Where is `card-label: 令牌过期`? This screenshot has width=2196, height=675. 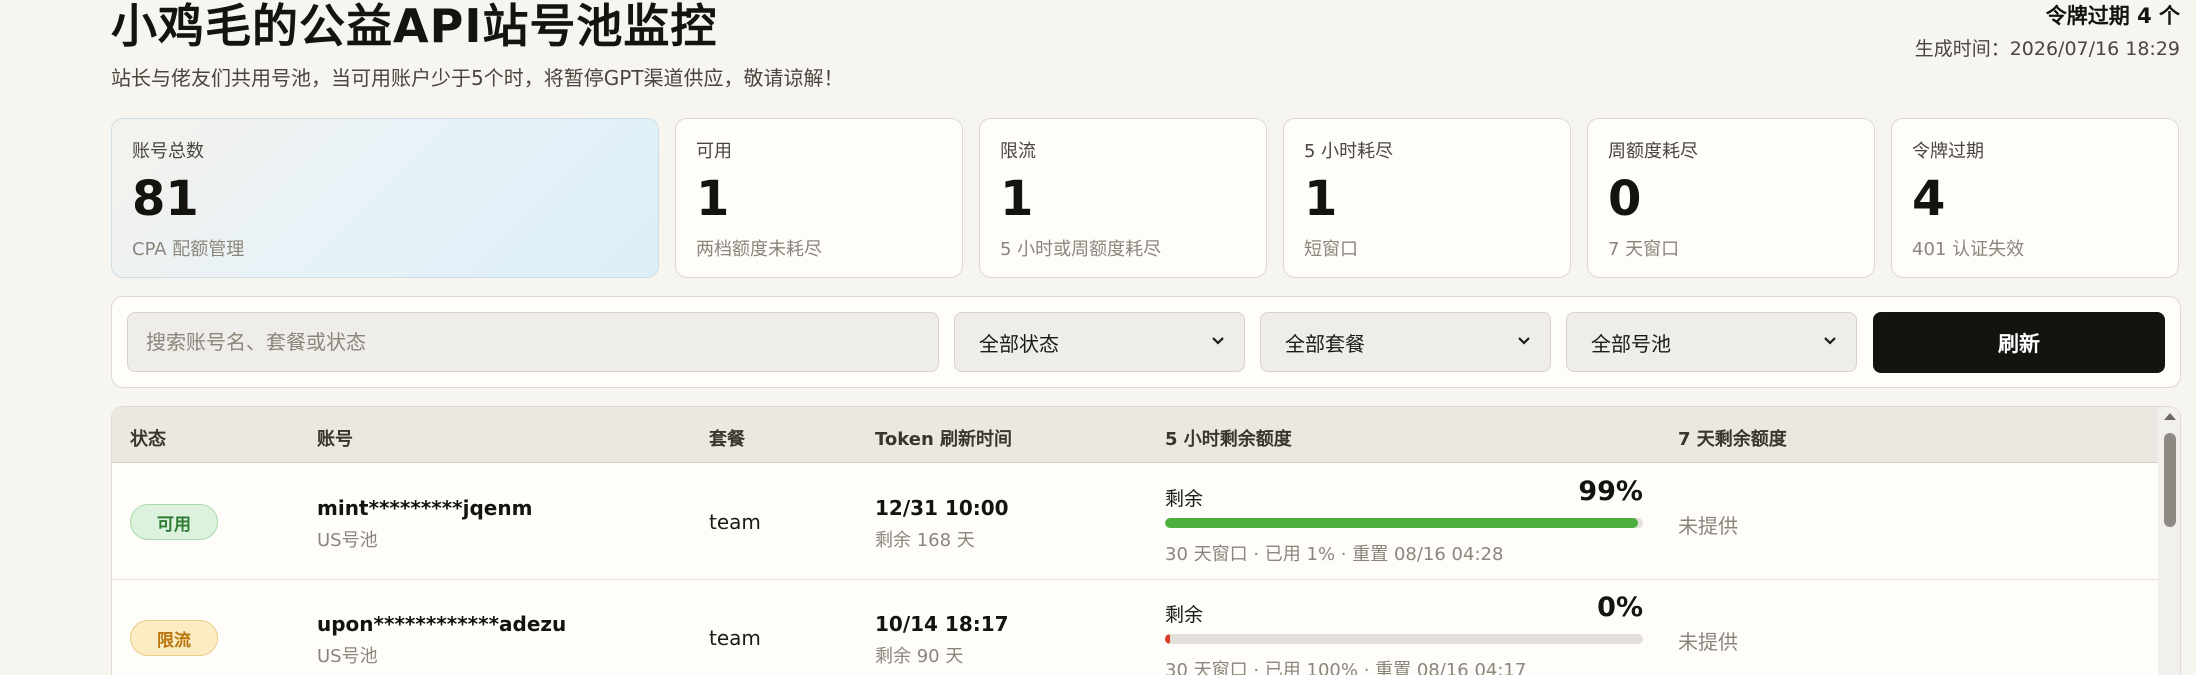 card-label: 令牌过期 is located at coordinates (1948, 151).